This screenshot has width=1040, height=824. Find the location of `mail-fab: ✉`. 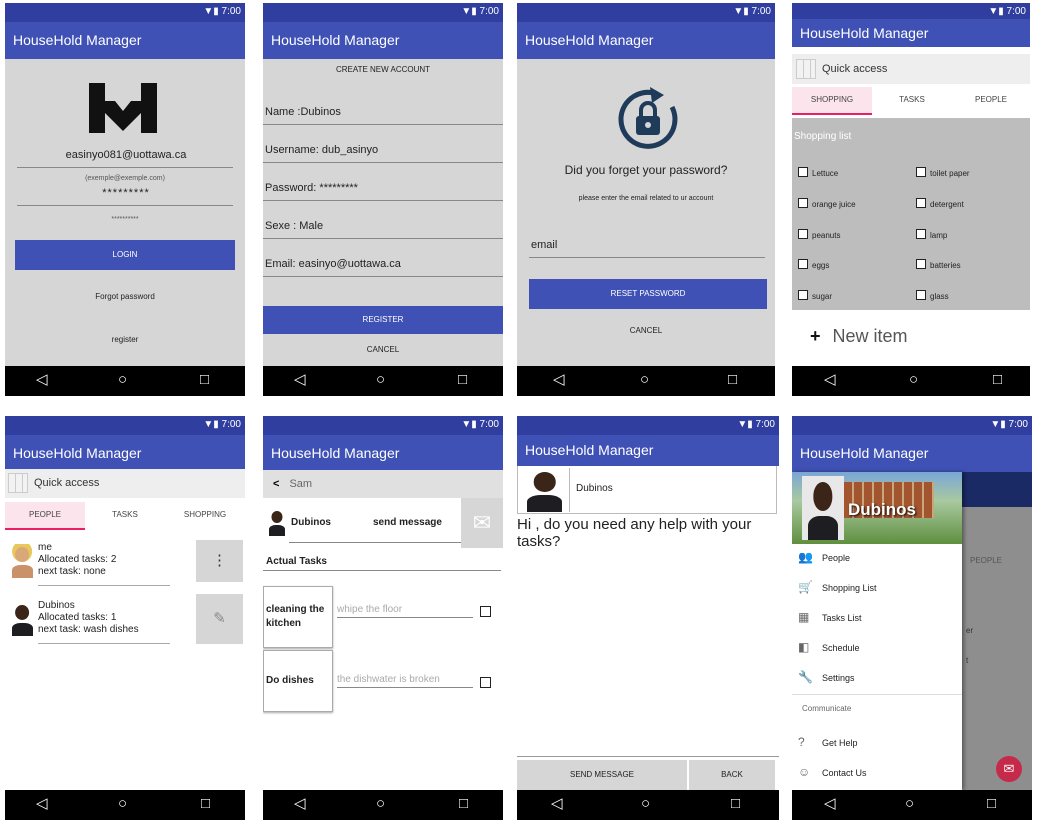

mail-fab: ✉ is located at coordinates (1009, 769).